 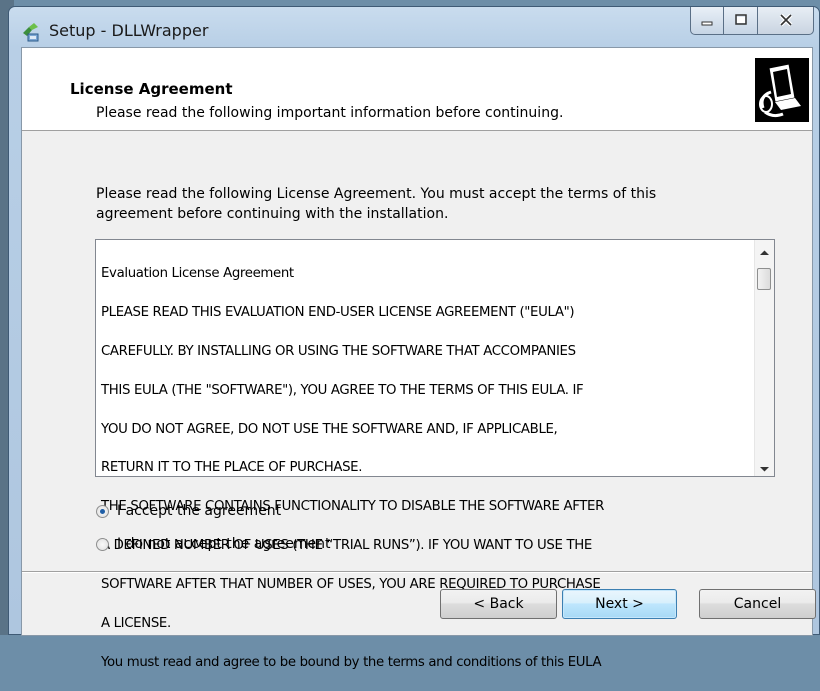 What do you see at coordinates (129, 30) in the screenshot?
I see `window-title: Setup - DLLWrapper` at bounding box center [129, 30].